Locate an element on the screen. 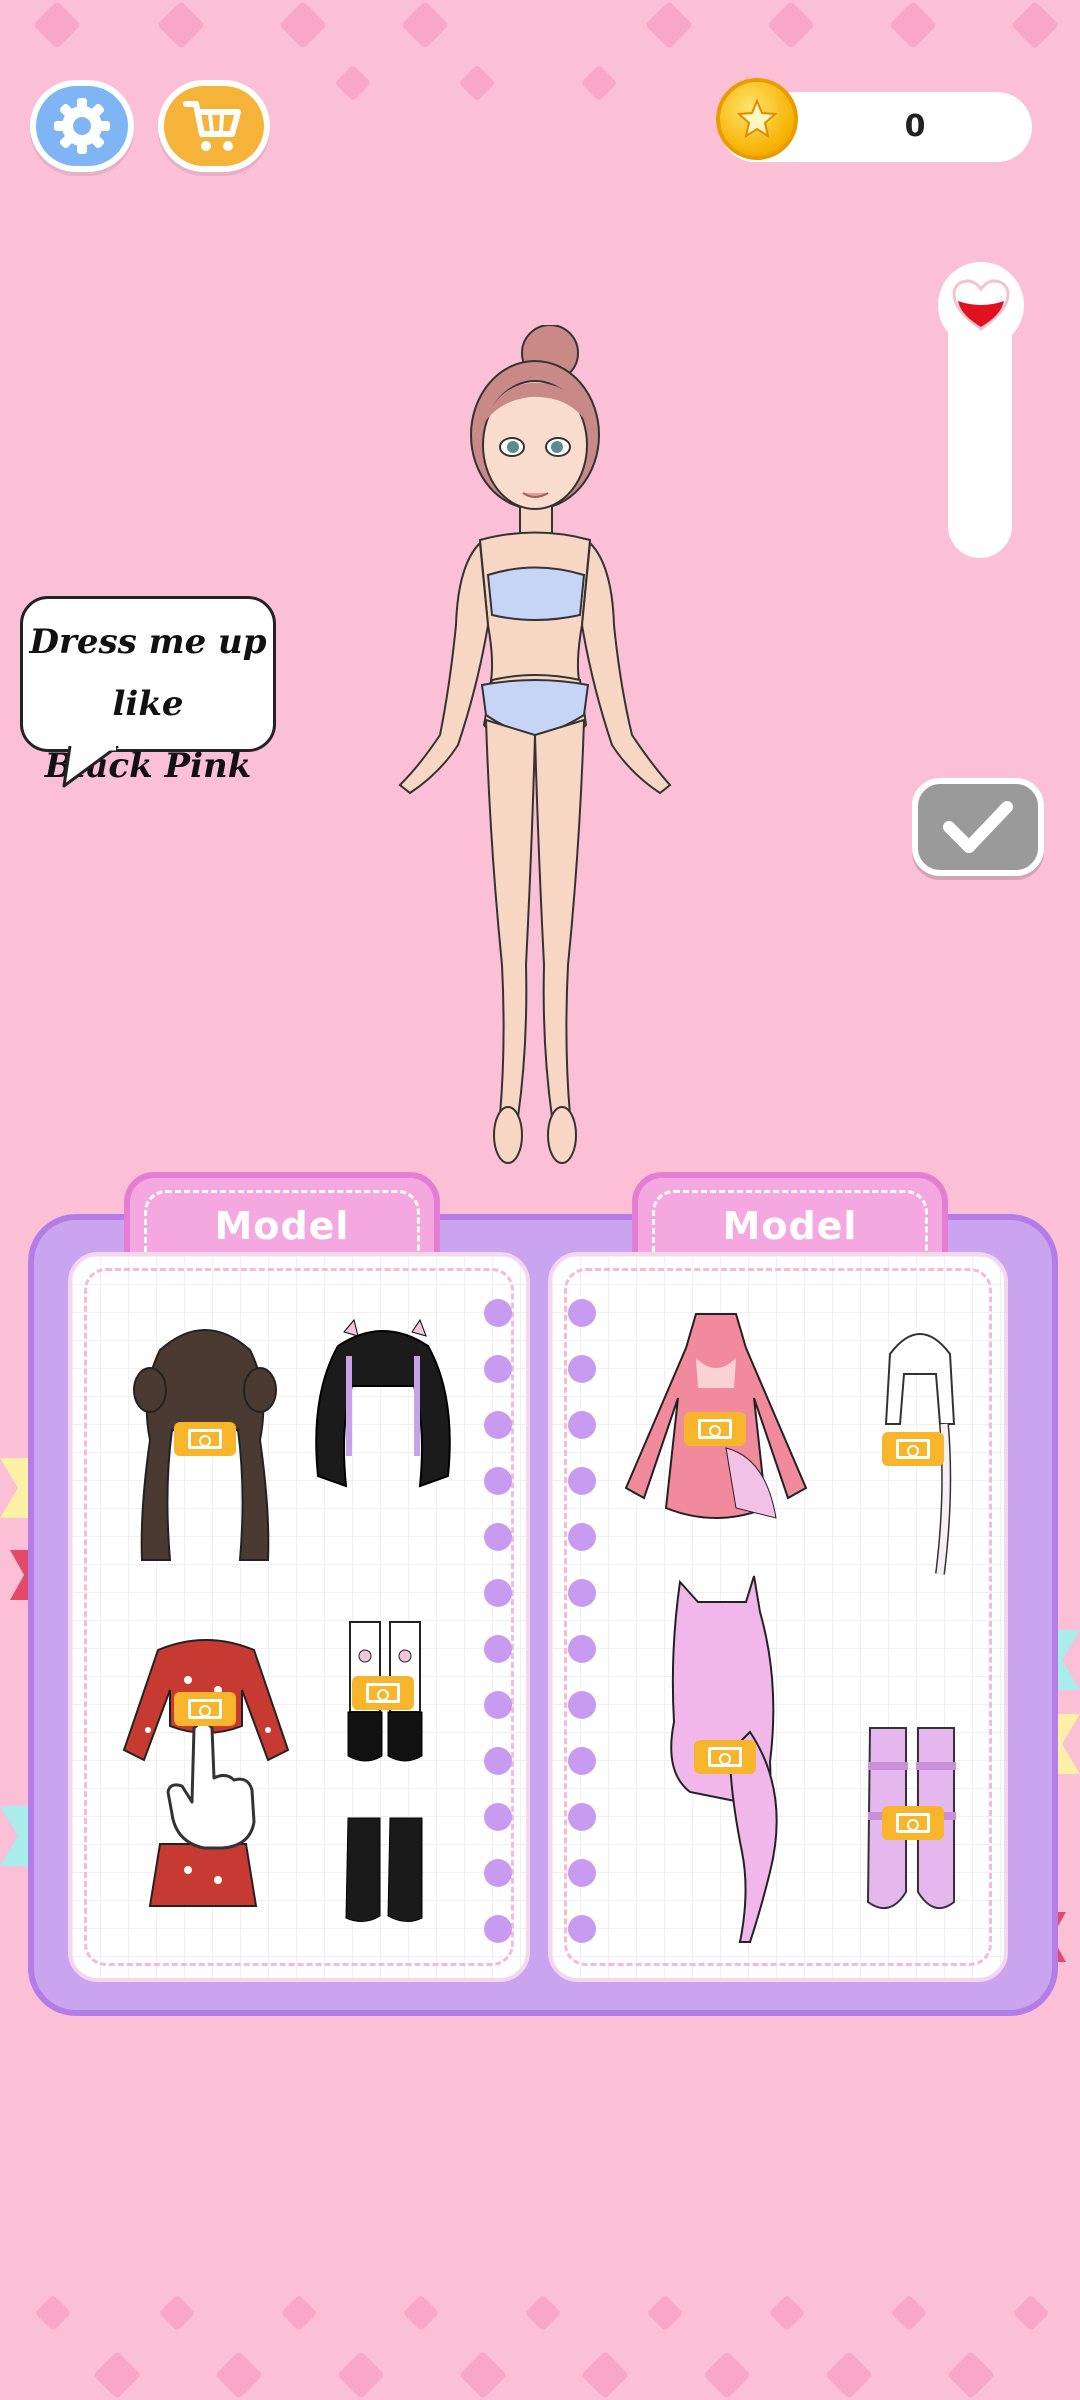 This screenshot has width=1080, height=2400. heart-icon is located at coordinates (981, 305).